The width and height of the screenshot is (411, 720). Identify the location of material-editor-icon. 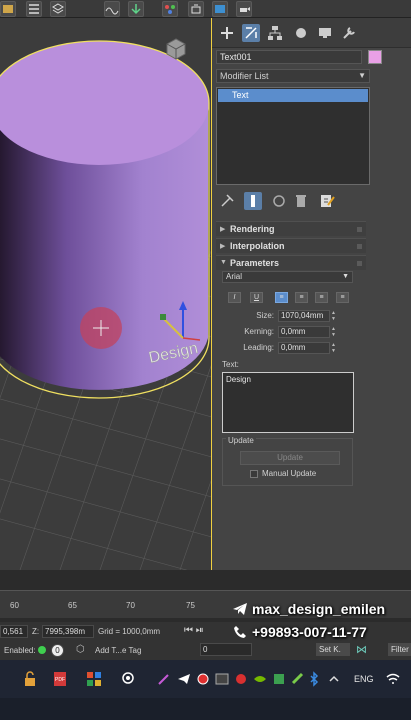
(170, 9).